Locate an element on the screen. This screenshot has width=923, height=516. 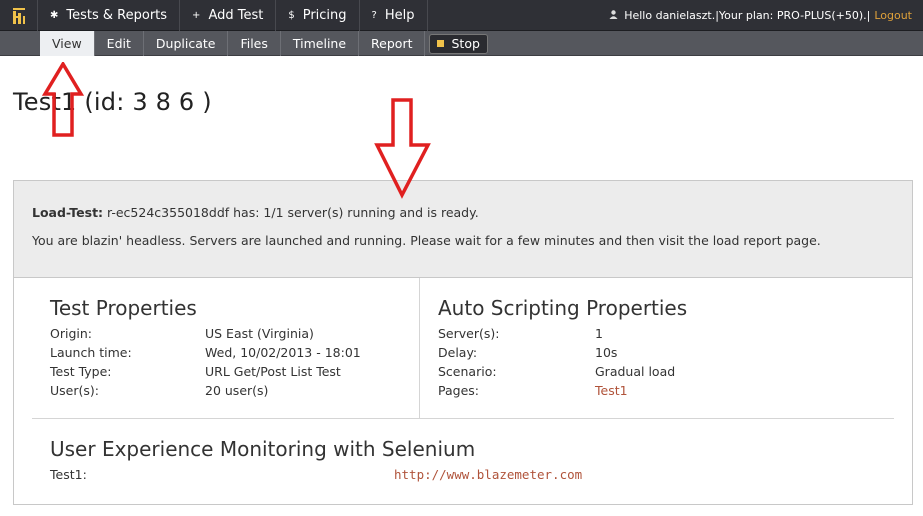
nav-pricing: $ Pricing is located at coordinates (318, 15).